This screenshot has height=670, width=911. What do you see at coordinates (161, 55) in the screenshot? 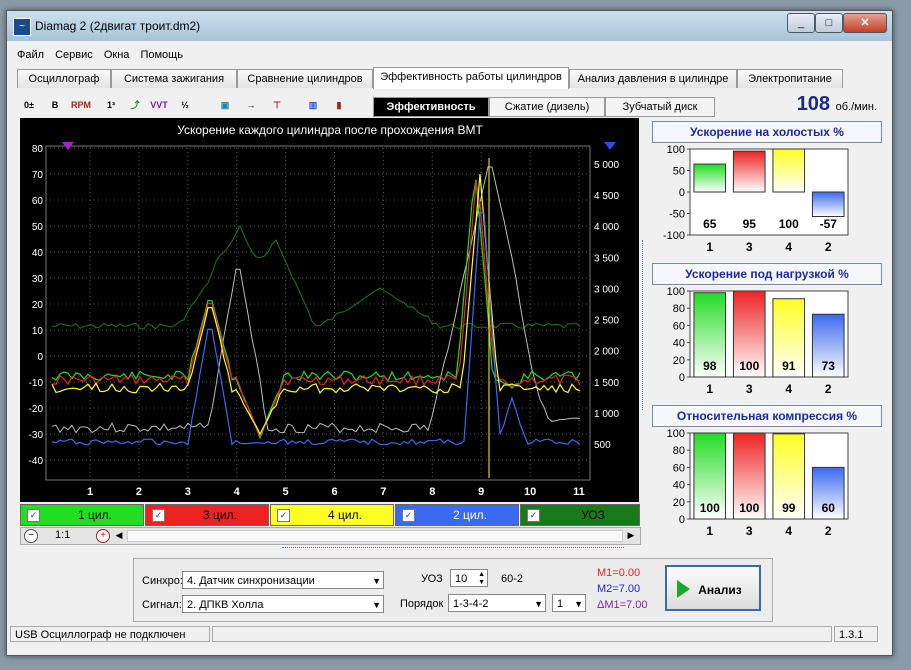
I see `menu-help: Помощь` at bounding box center [161, 55].